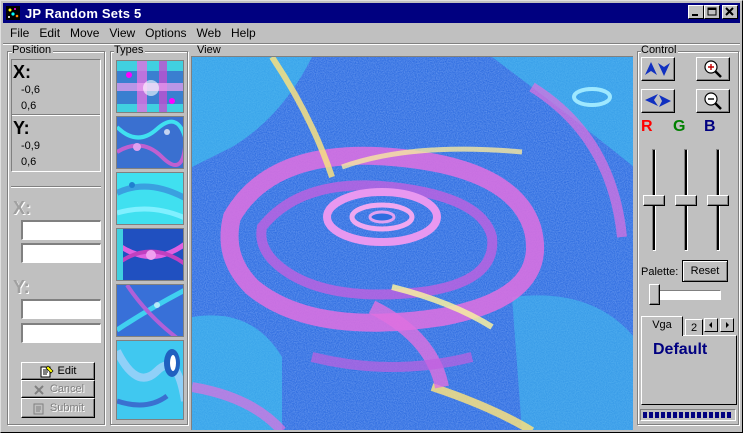 This screenshot has height=433, width=743. Describe the element at coordinates (710, 126) in the screenshot. I see `blue-label: B` at that location.